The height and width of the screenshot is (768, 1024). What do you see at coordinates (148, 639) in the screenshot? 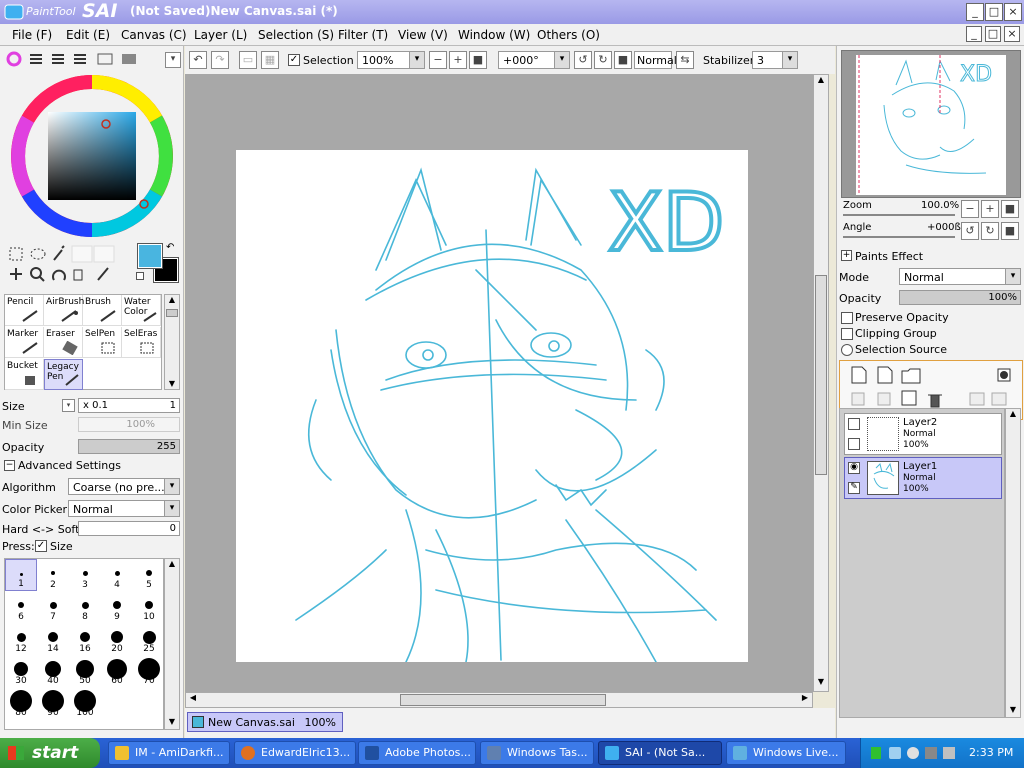
I see `brush-size-25: 25` at bounding box center [148, 639].